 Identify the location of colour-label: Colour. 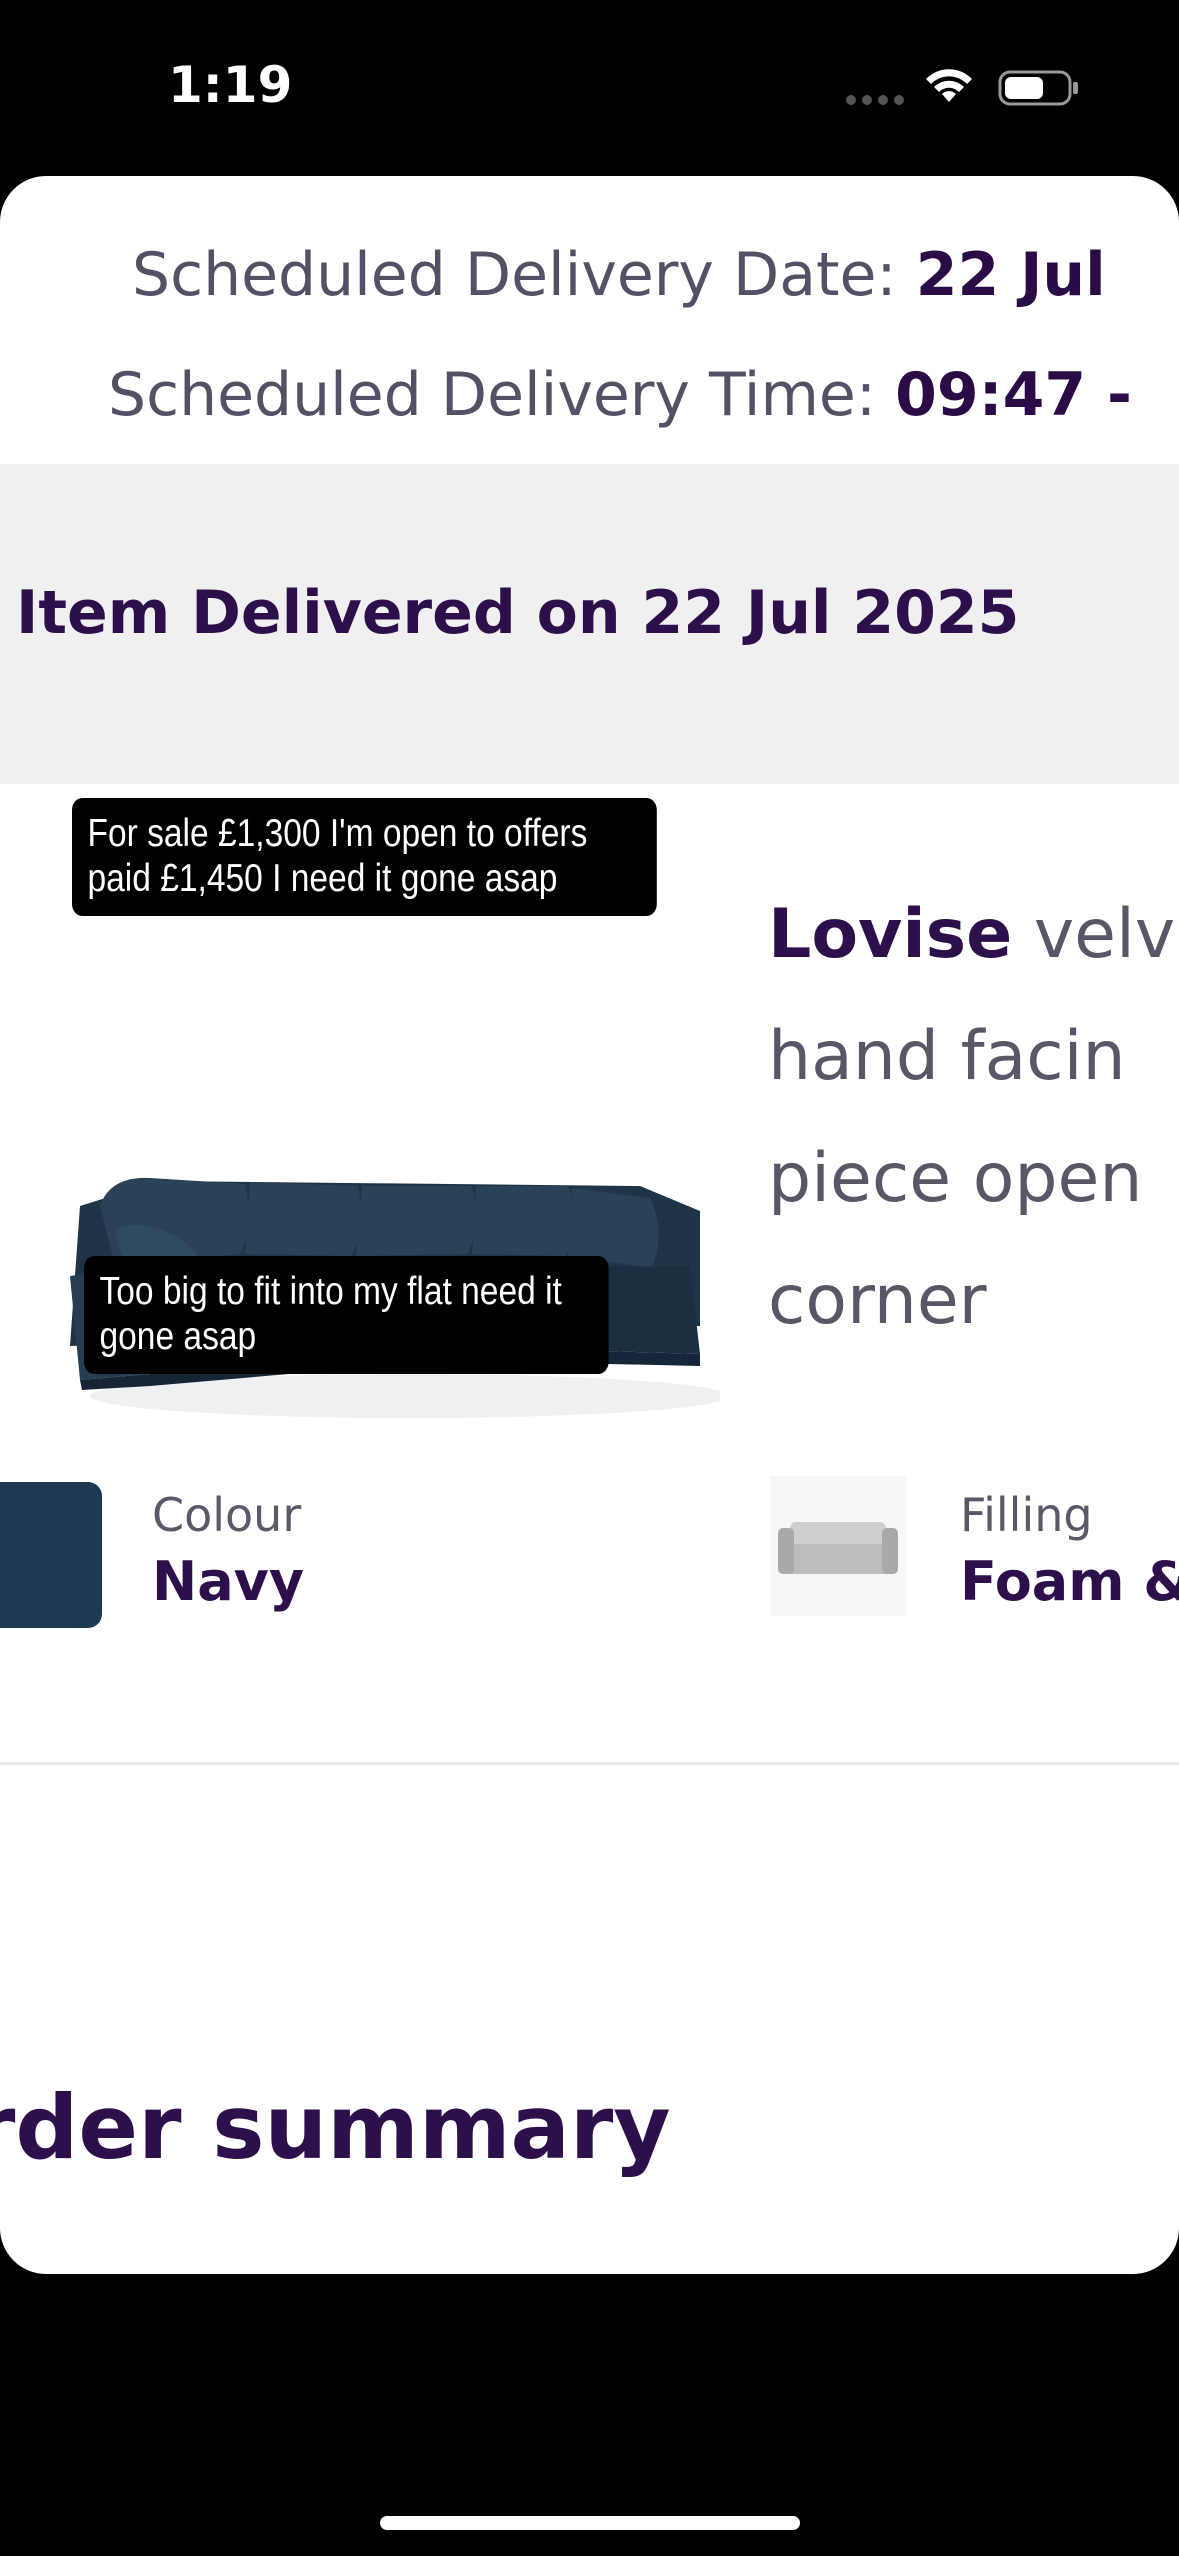
(227, 1515).